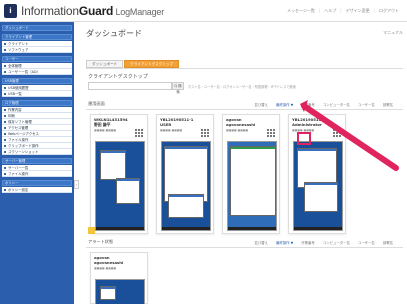 The height and width of the screenshot is (304, 407). I want to click on client-card: YBL20190511-1 USER ■■■■ ■■■■, so click(185, 174).